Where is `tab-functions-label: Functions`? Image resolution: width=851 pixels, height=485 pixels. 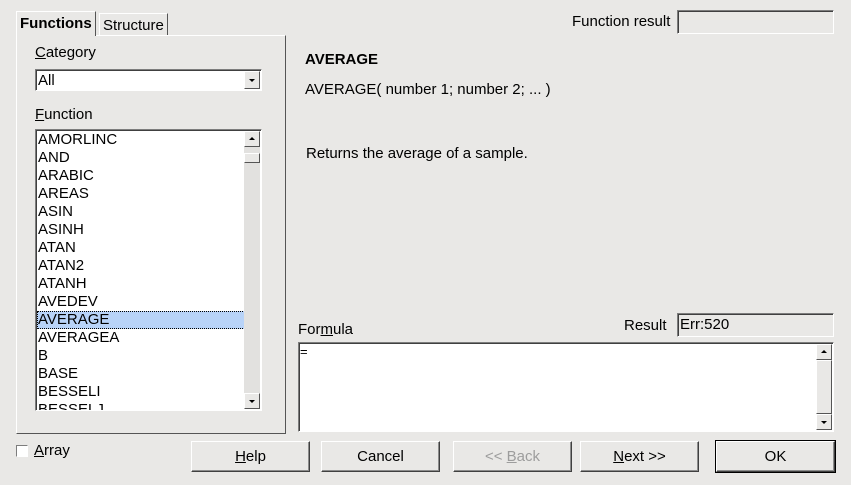
tab-functions-label: Functions is located at coordinates (56, 23).